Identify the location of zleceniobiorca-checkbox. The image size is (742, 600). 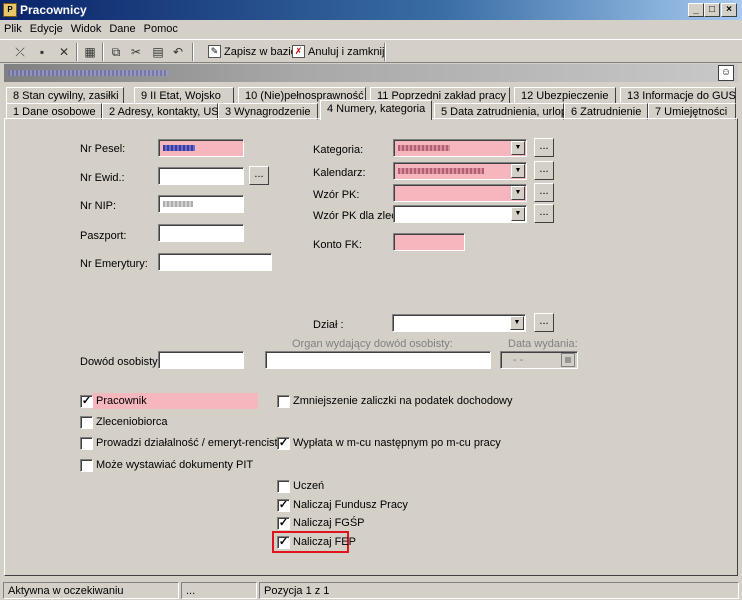
(86, 422).